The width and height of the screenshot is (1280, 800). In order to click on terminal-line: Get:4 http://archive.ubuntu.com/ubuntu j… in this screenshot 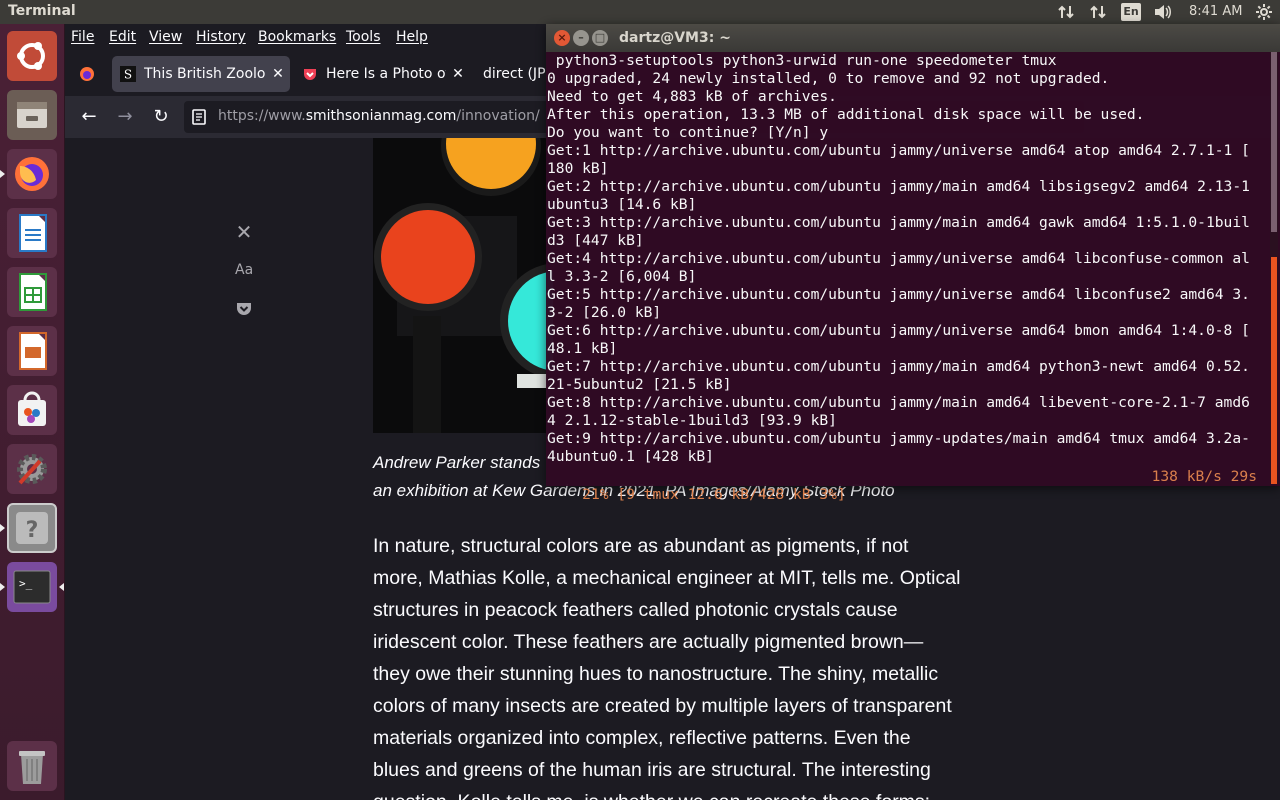, I will do `click(898, 258)`.